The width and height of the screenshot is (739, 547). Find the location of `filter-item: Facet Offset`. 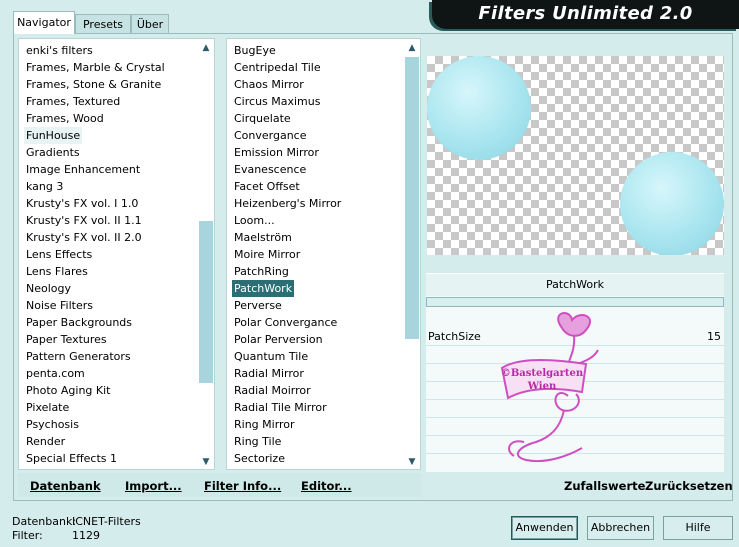

filter-item: Facet Offset is located at coordinates (267, 186).